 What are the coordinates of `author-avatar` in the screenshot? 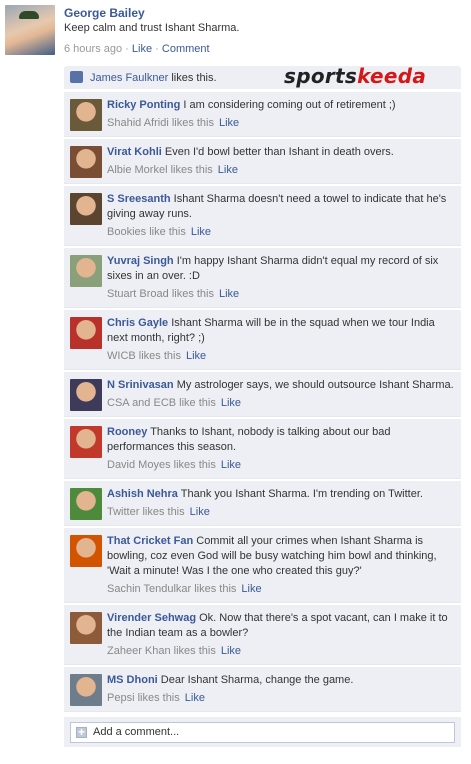 It's located at (30, 30).